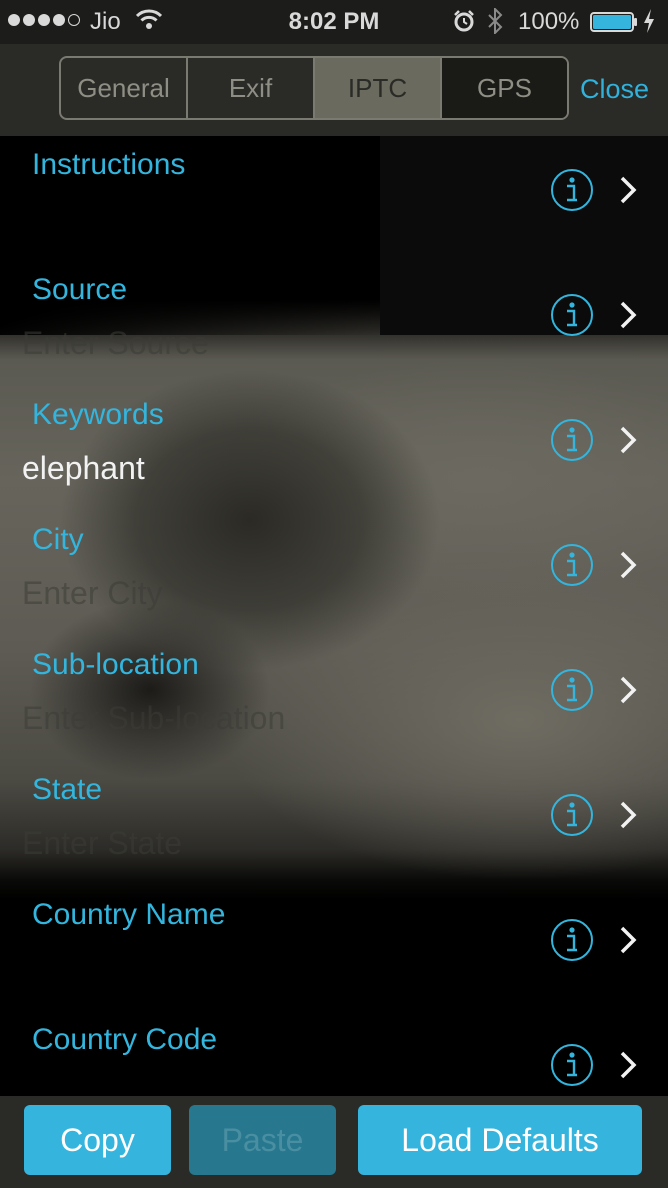 The width and height of the screenshot is (668, 1188). I want to click on city-input: Enter City, so click(92, 593).